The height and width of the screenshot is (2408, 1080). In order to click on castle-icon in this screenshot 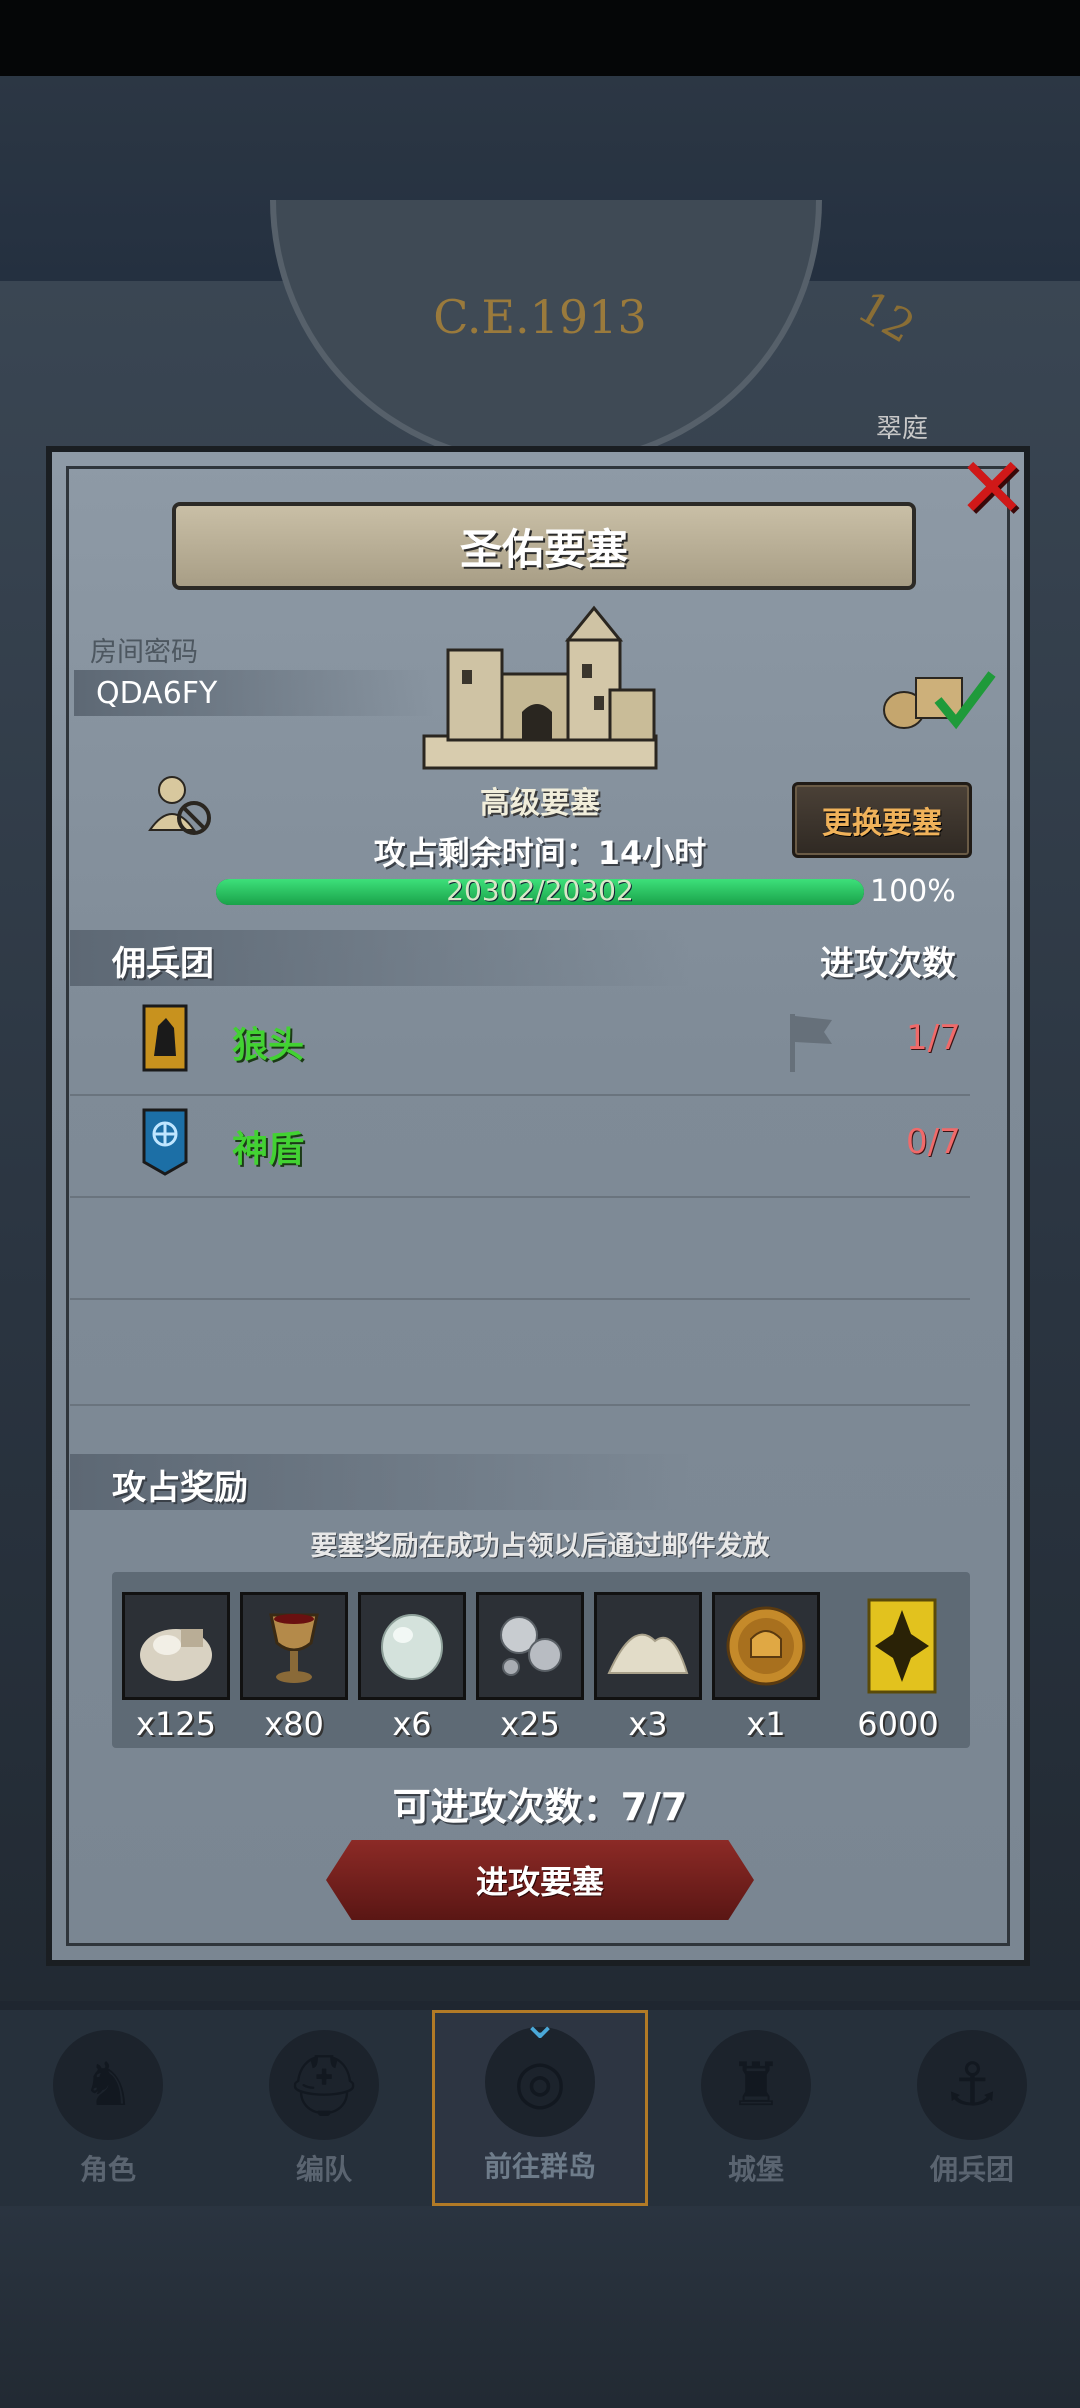, I will do `click(540, 687)`.